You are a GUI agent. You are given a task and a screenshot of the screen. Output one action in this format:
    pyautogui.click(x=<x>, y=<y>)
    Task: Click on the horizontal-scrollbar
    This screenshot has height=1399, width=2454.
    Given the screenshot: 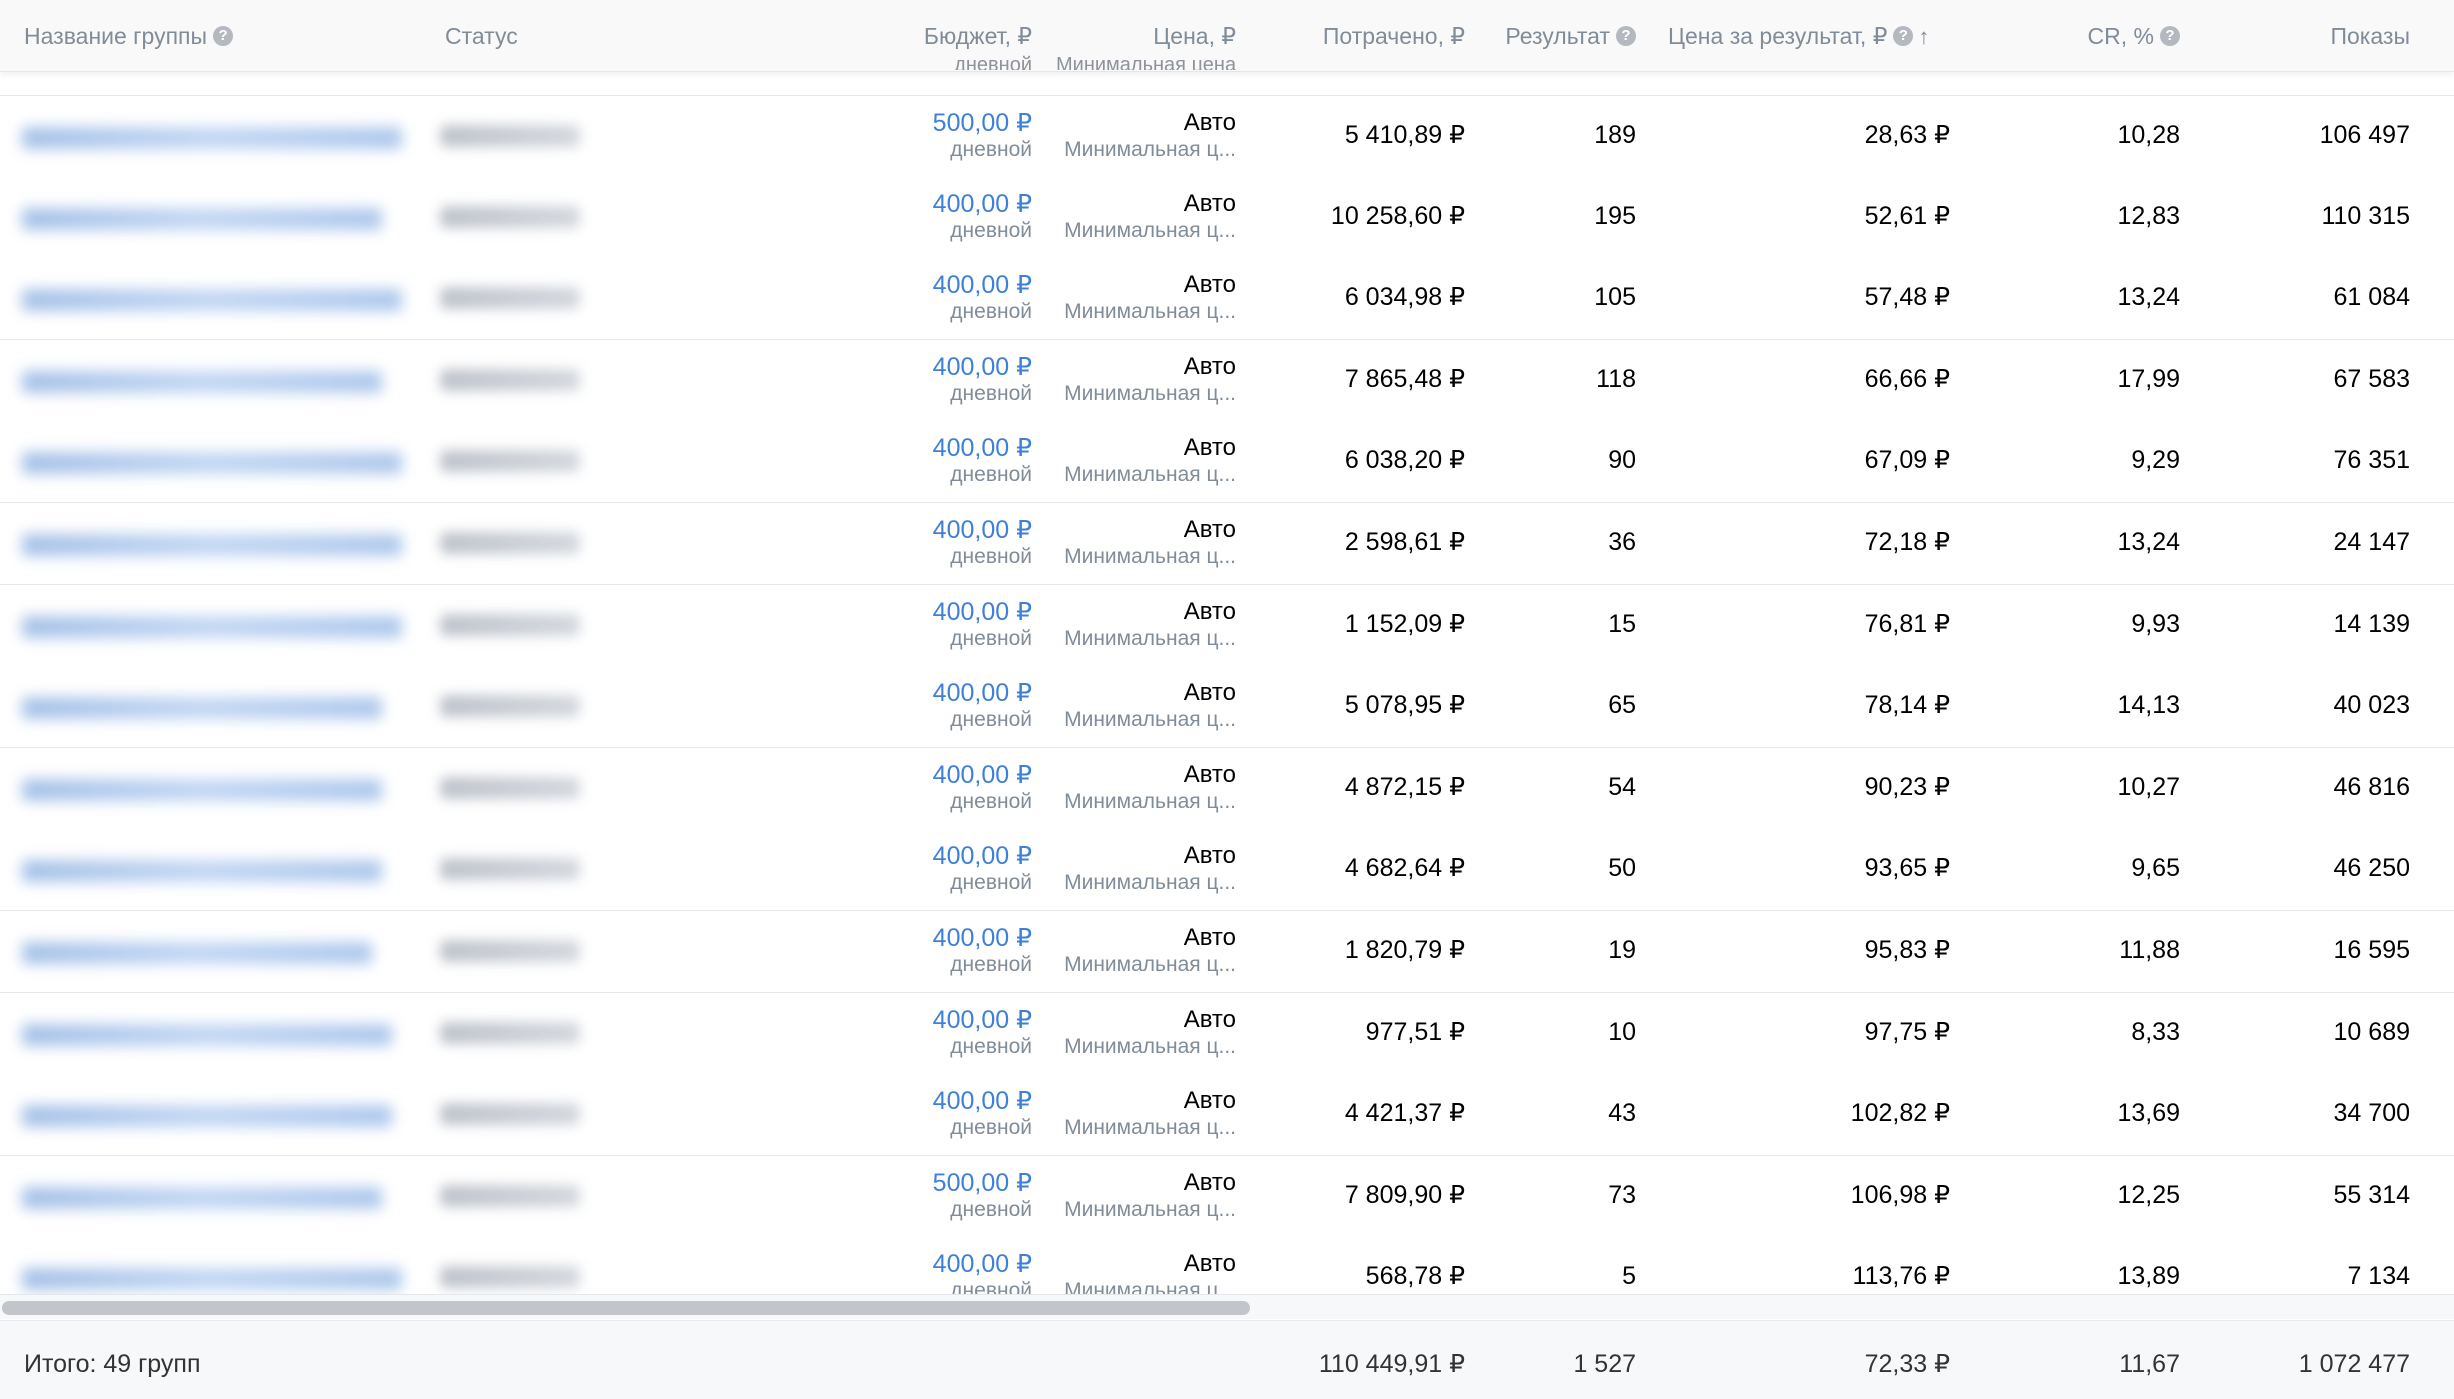 What is the action you would take?
    pyautogui.click(x=1227, y=1306)
    